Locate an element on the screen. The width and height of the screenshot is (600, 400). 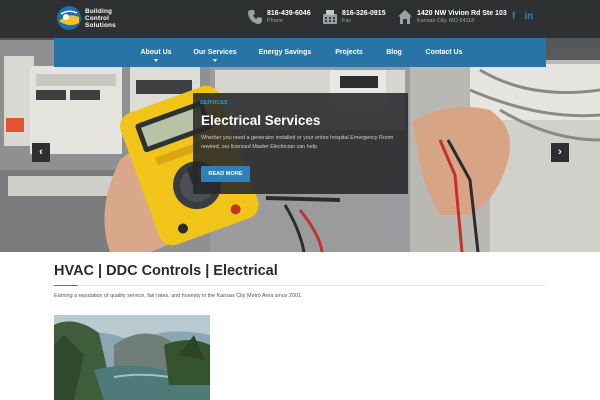
nav-item-energy-savings: Energy Savings is located at coordinates (285, 52).